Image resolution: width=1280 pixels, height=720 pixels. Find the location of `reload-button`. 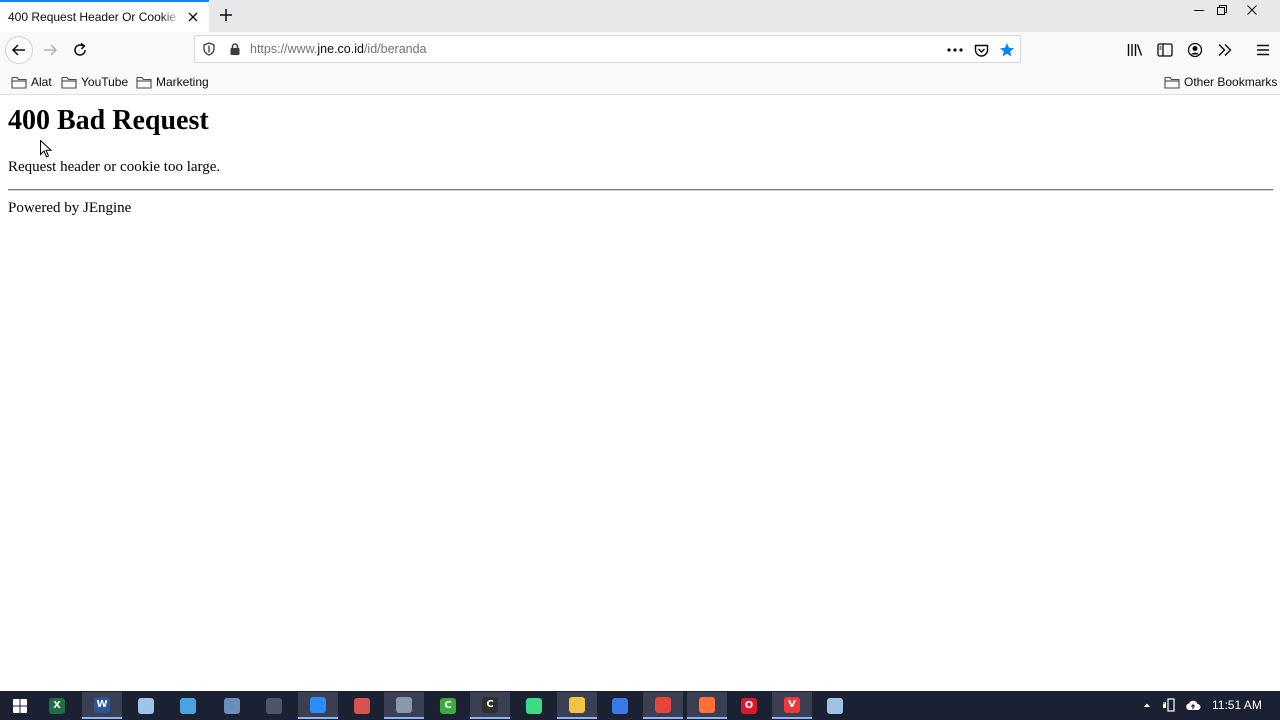

reload-button is located at coordinates (80, 50).